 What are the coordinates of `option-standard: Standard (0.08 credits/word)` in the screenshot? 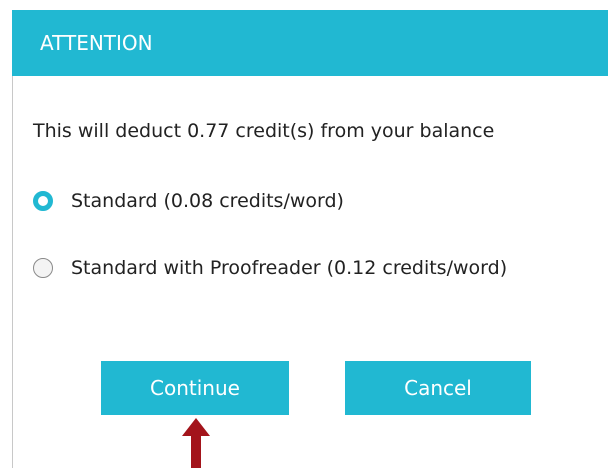 It's located at (188, 201).